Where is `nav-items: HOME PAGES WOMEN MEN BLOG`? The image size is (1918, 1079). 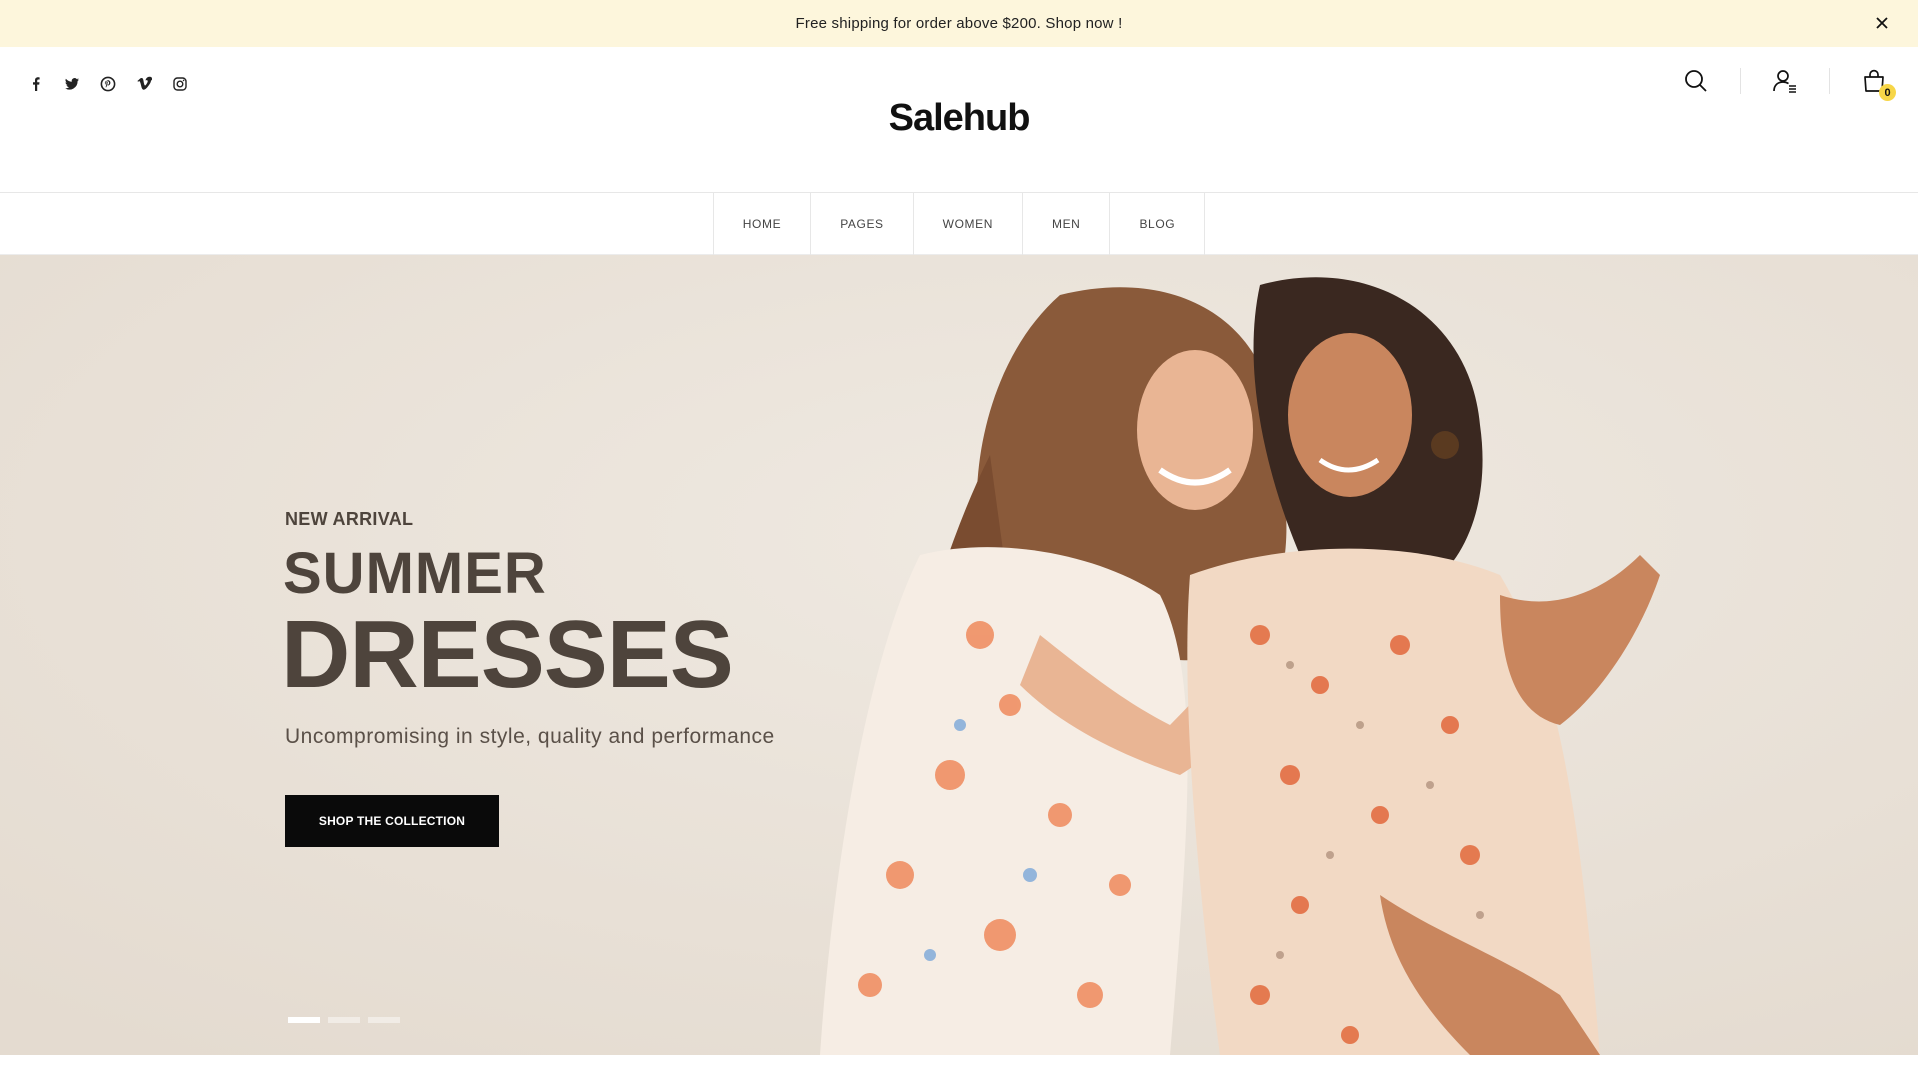 nav-items: HOME PAGES WOMEN MEN BLOG is located at coordinates (959, 224).